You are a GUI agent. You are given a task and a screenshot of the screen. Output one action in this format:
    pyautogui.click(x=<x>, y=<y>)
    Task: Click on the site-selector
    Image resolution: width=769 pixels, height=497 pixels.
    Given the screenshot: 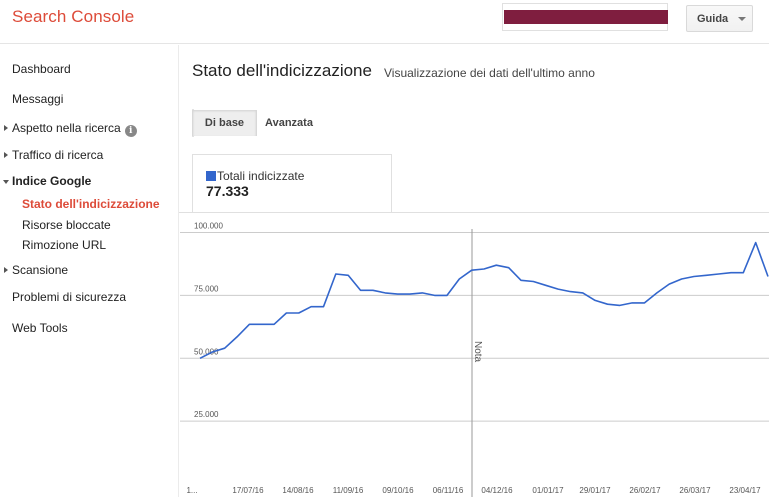 What is the action you would take?
    pyautogui.click(x=585, y=17)
    